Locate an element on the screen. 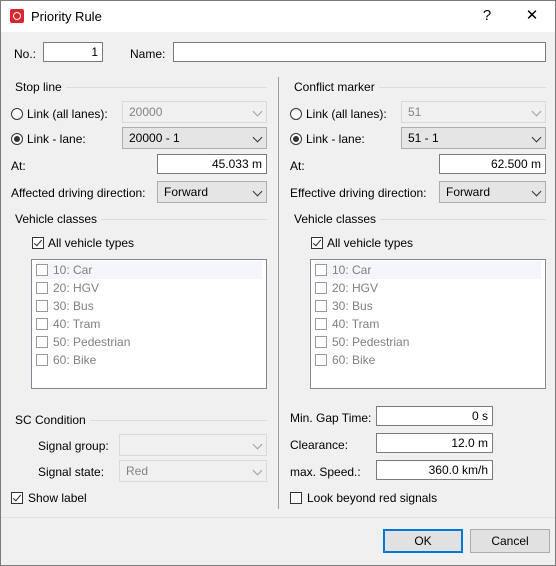  signal-group-select is located at coordinates (193, 445).